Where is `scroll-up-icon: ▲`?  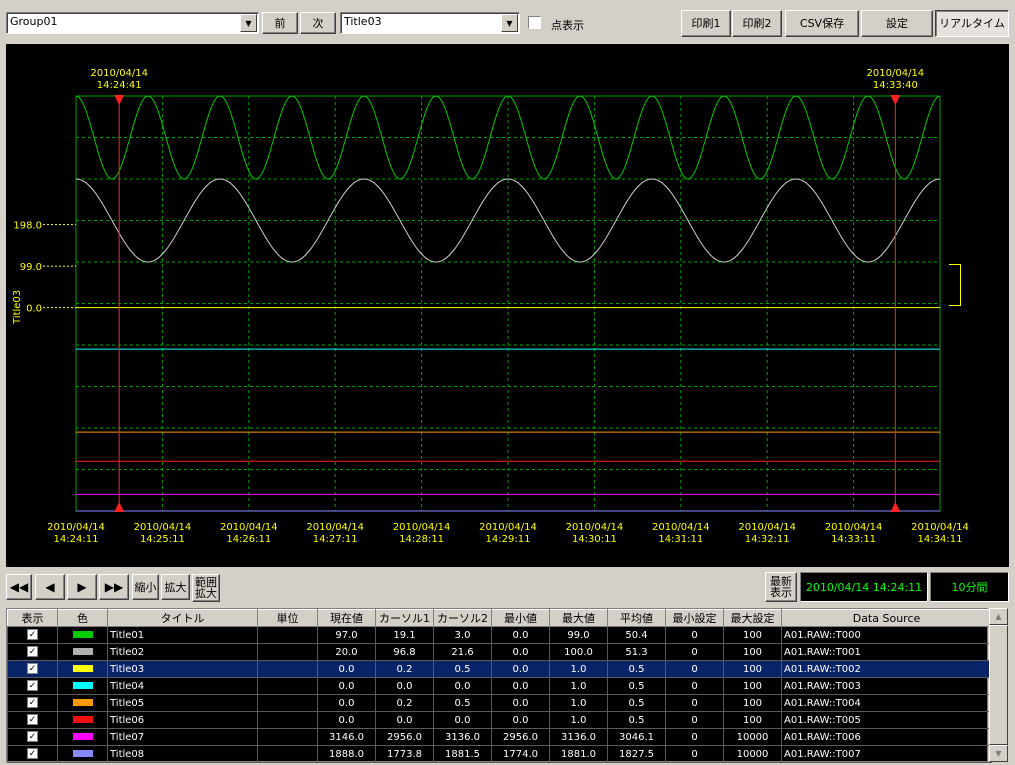
scroll-up-icon: ▲ is located at coordinates (998, 616).